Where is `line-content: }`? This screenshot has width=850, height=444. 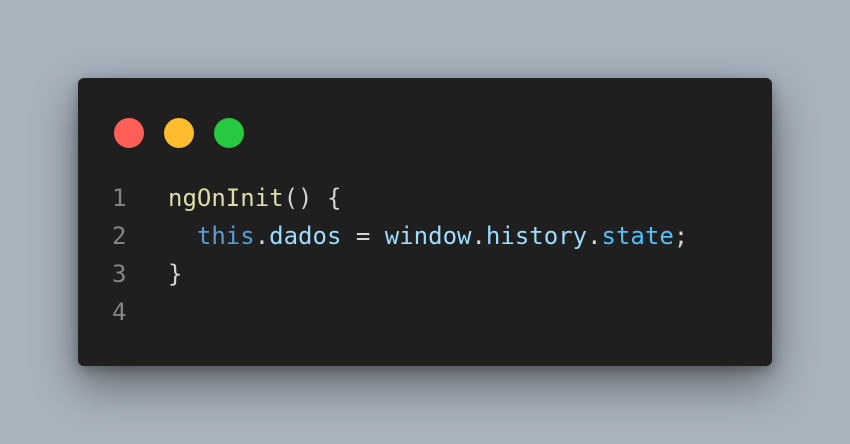 line-content: } is located at coordinates (175, 274).